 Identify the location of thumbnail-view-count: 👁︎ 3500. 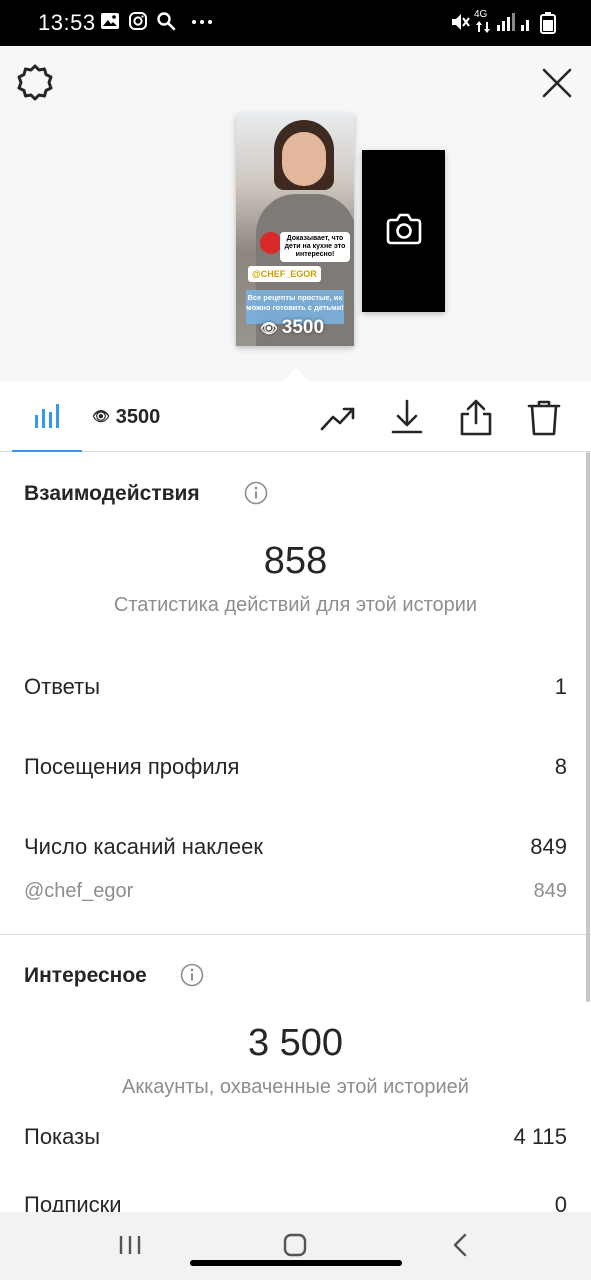
(292, 328).